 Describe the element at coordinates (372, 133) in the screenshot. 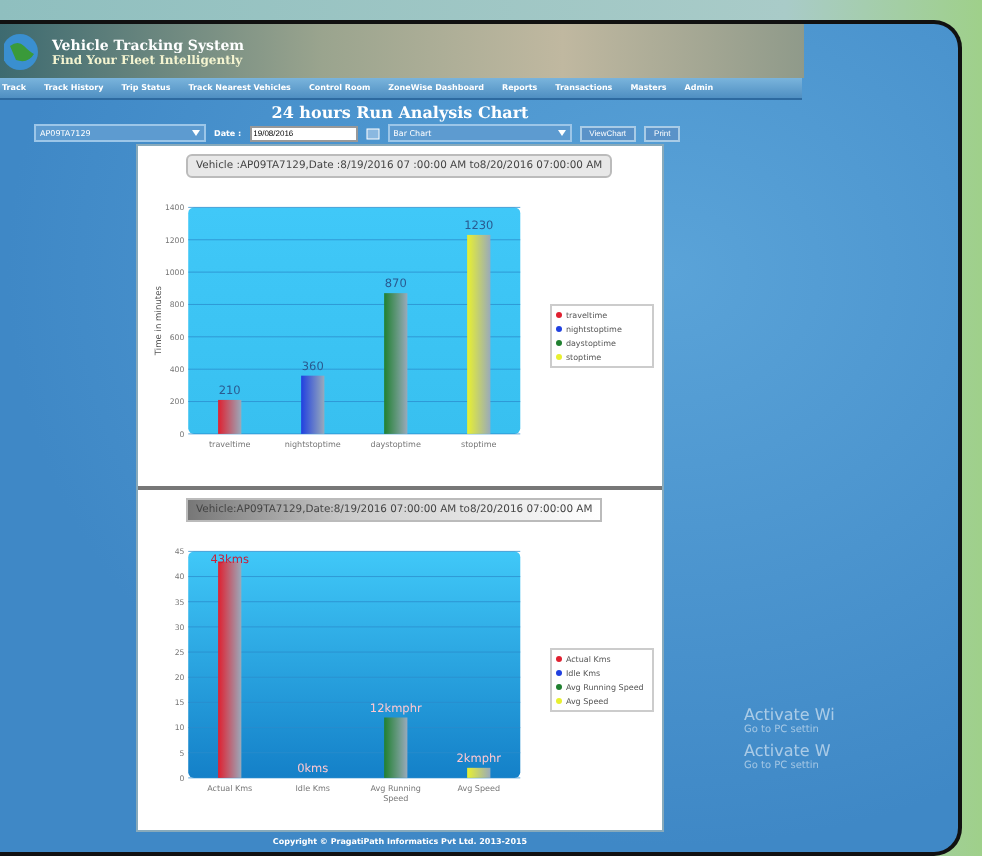

I see `calendar-icon` at that location.